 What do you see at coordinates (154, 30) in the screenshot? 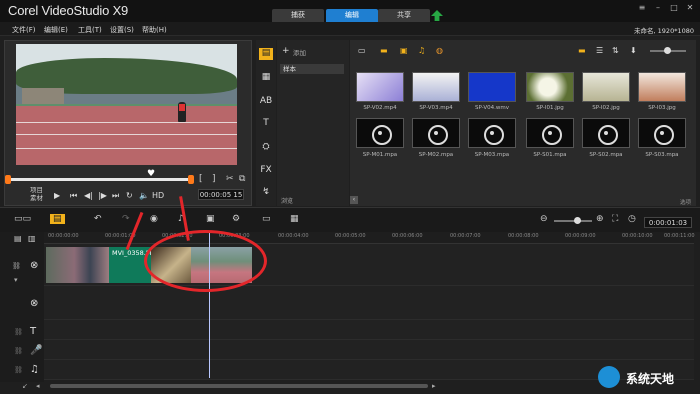
I see `menu-help: 帮助(H)` at bounding box center [154, 30].